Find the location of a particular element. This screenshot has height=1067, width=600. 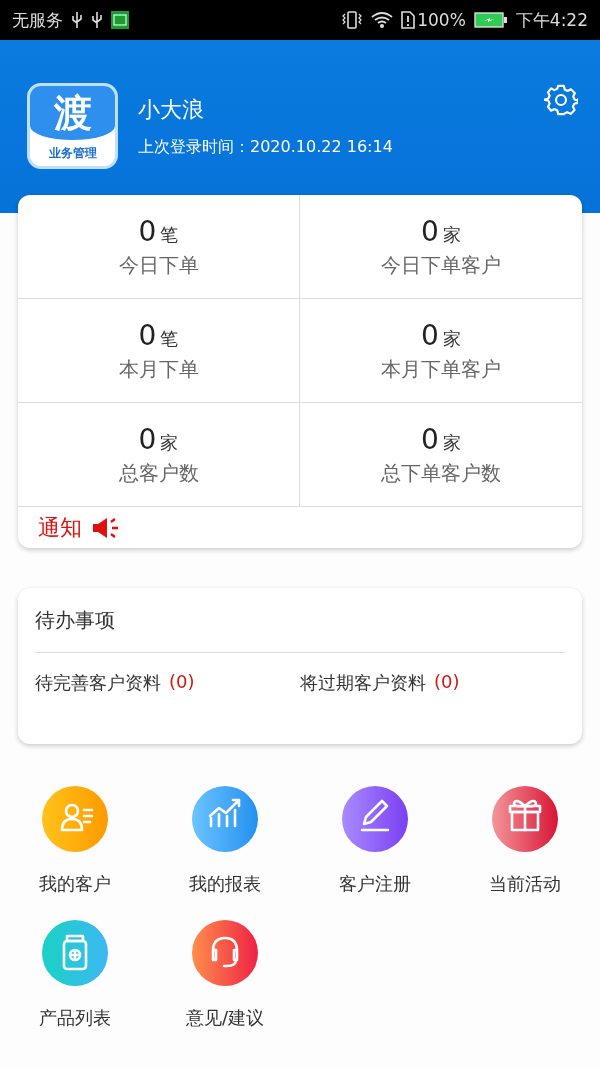

todo-item: 待完善客户资料 is located at coordinates (98, 683).